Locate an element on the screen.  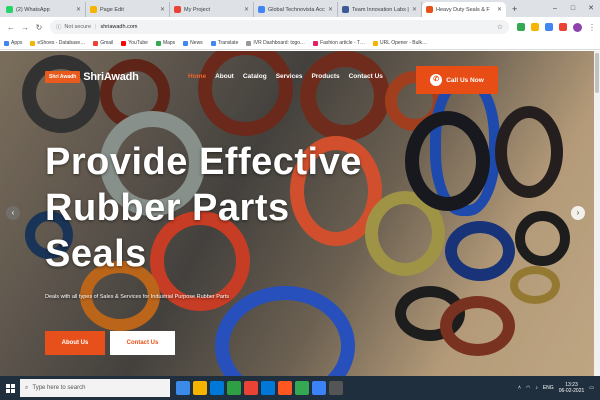
profile-avatar is located at coordinates (577, 27).